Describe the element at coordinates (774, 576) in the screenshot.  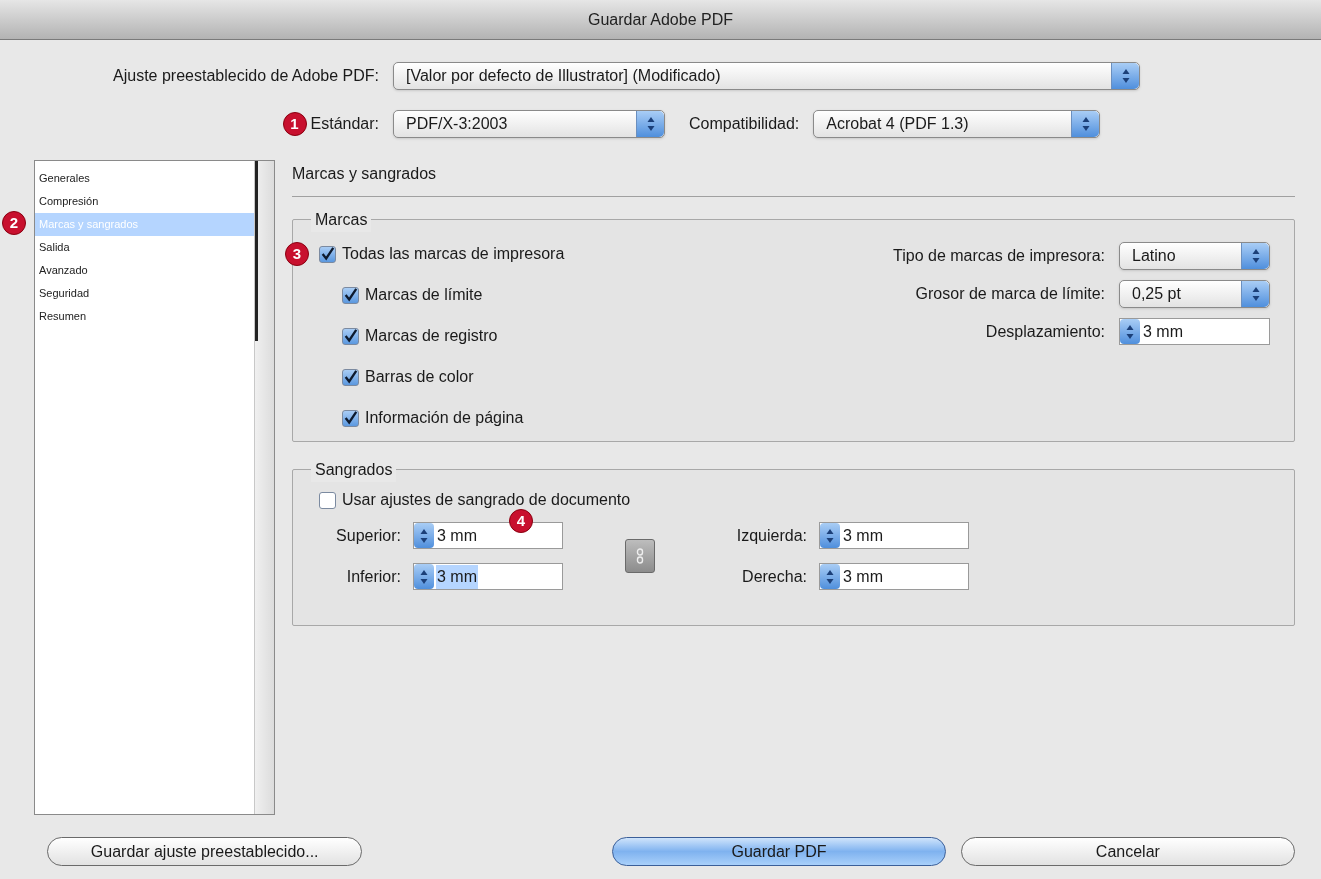
I see `field-label: Derecha:` at that location.